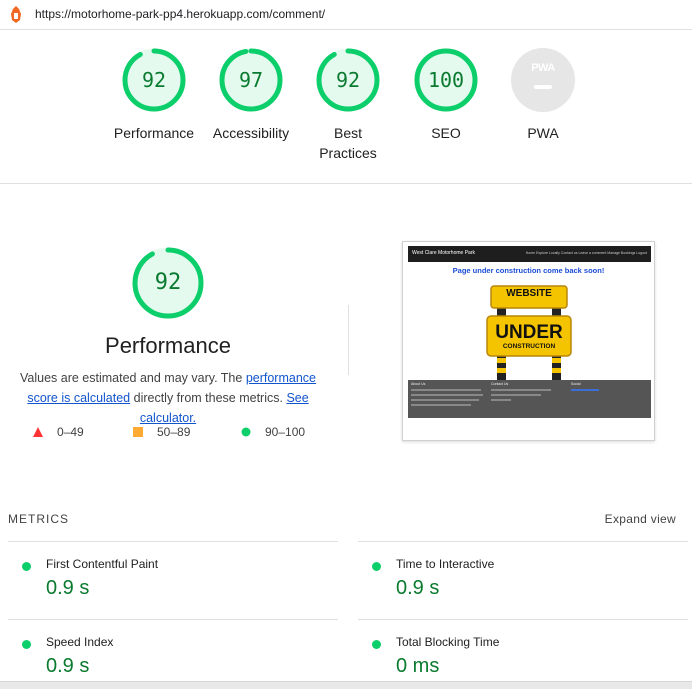  Describe the element at coordinates (445, 564) in the screenshot. I see `metric-name: Time to Interactive` at that location.